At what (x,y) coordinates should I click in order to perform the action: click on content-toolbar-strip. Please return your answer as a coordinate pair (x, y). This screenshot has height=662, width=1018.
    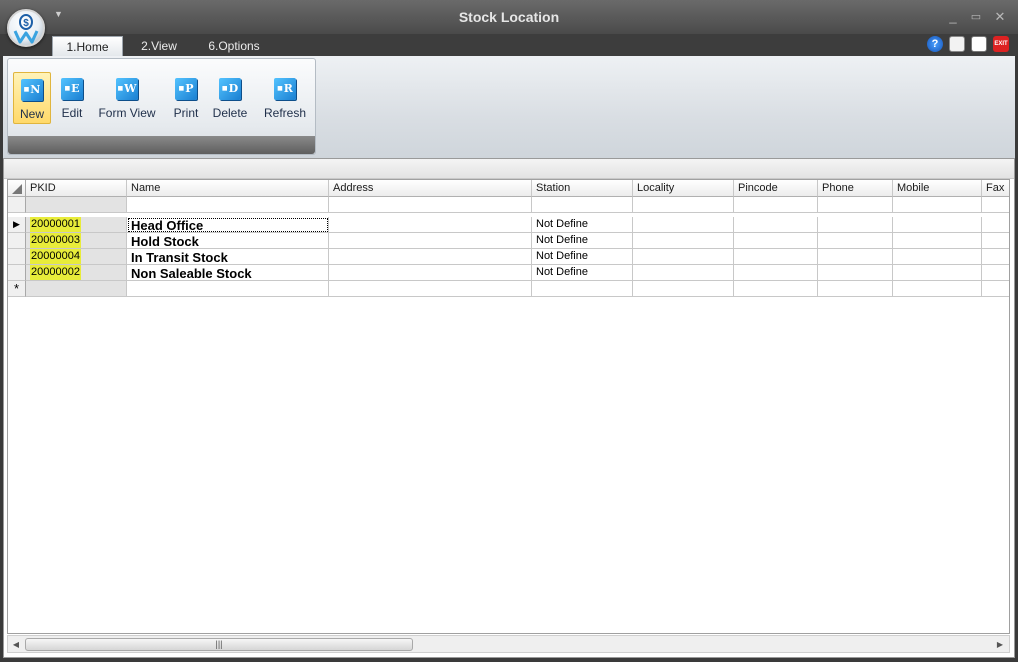
    Looking at the image, I should click on (509, 169).